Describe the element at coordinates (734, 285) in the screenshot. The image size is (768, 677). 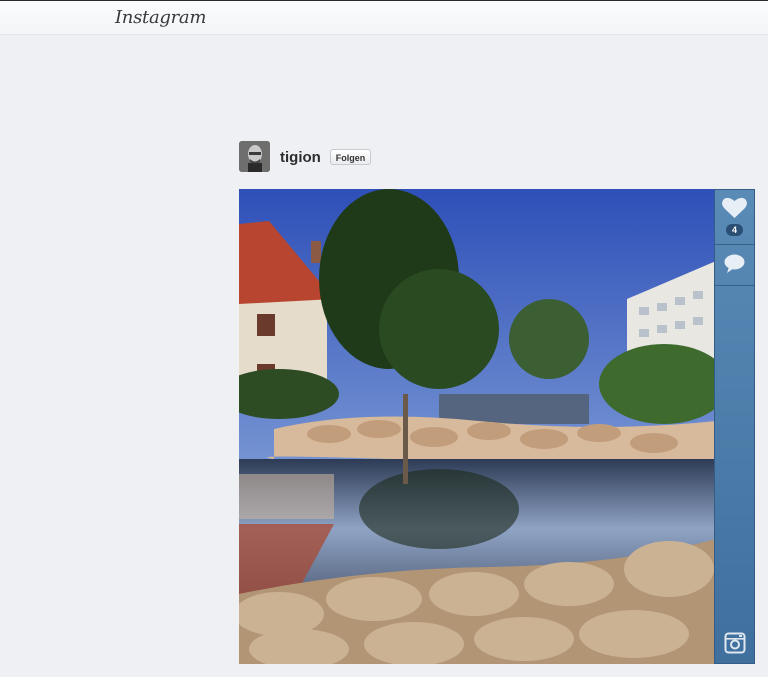
I see `sidebar-divider` at that location.